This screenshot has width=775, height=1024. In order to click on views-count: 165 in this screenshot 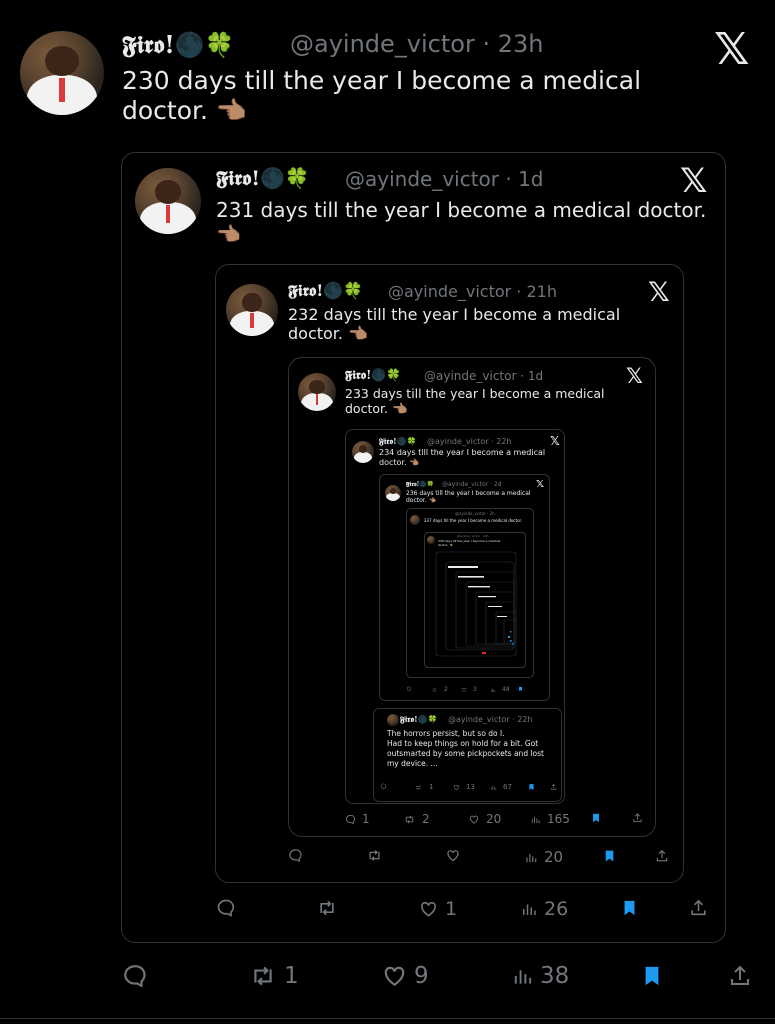, I will do `click(558, 819)`.